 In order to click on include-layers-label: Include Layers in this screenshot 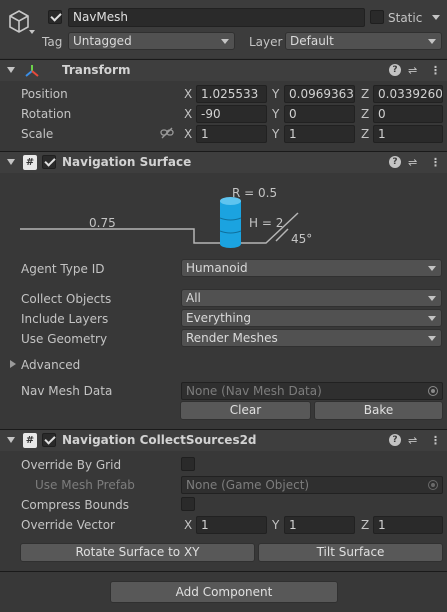, I will do `click(65, 319)`.